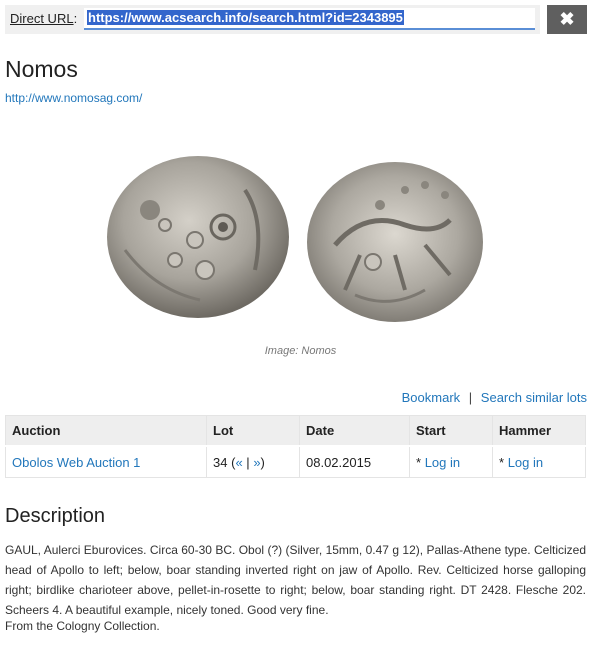 Image resolution: width=601 pixels, height=647 pixels. What do you see at coordinates (82, 626) in the screenshot?
I see `provenance-text: From the Cologny Collection.` at bounding box center [82, 626].